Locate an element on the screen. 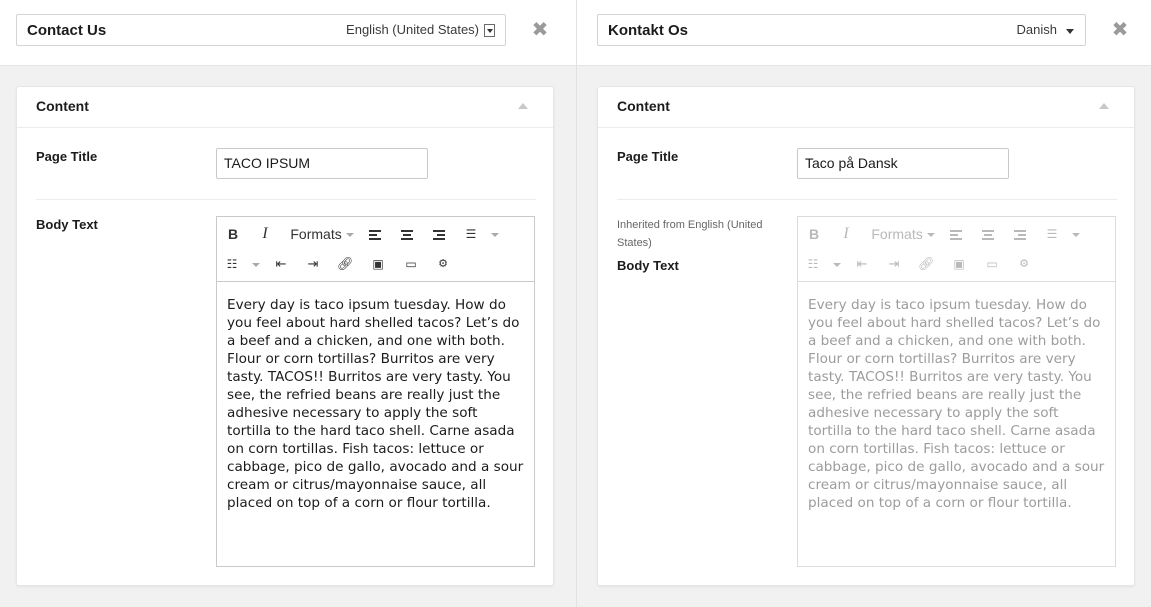 The width and height of the screenshot is (1151, 607). top-bar: Kontakt Os Danish ✖ is located at coordinates (864, 33).